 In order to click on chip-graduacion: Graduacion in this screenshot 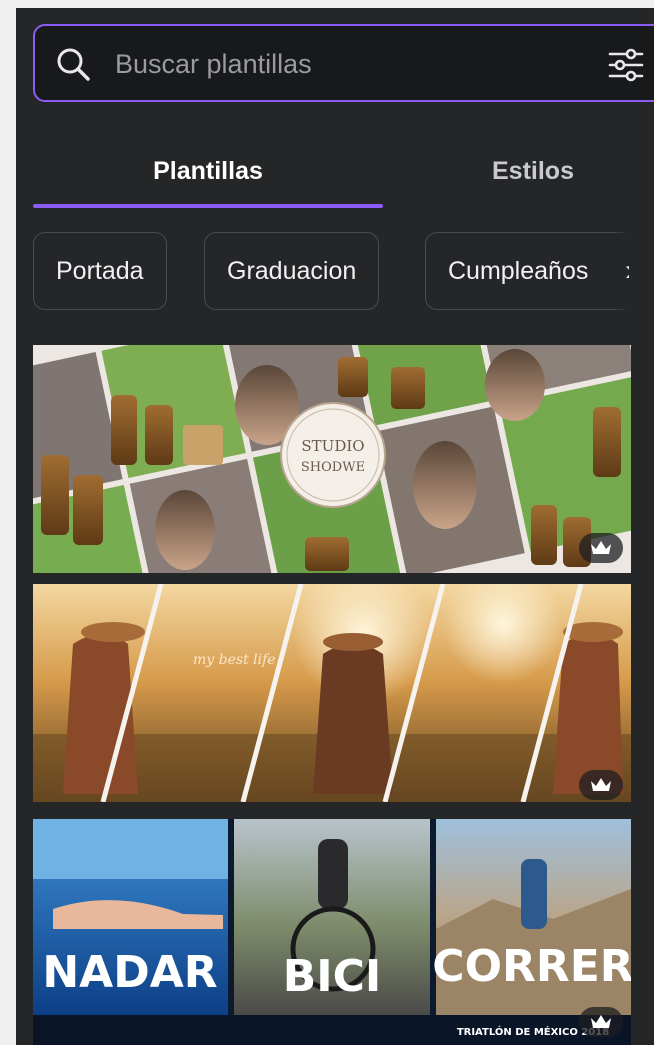, I will do `click(292, 271)`.